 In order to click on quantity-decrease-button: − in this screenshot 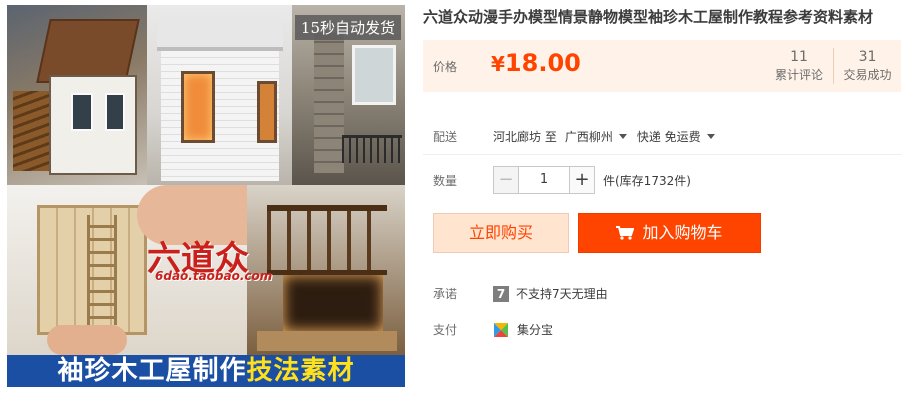, I will do `click(506, 180)`.